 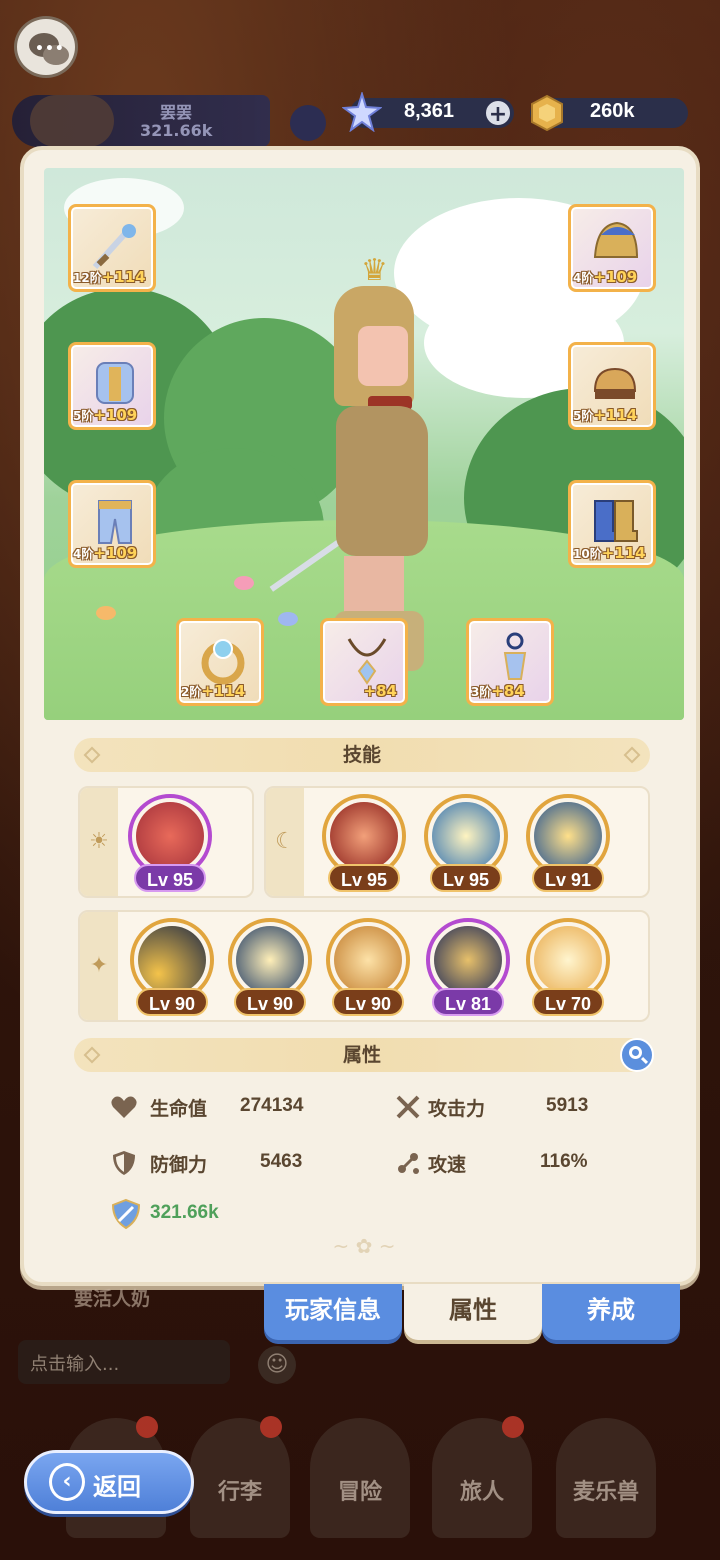 What do you see at coordinates (637, 1055) in the screenshot?
I see `attribute-detail-search-icon` at bounding box center [637, 1055].